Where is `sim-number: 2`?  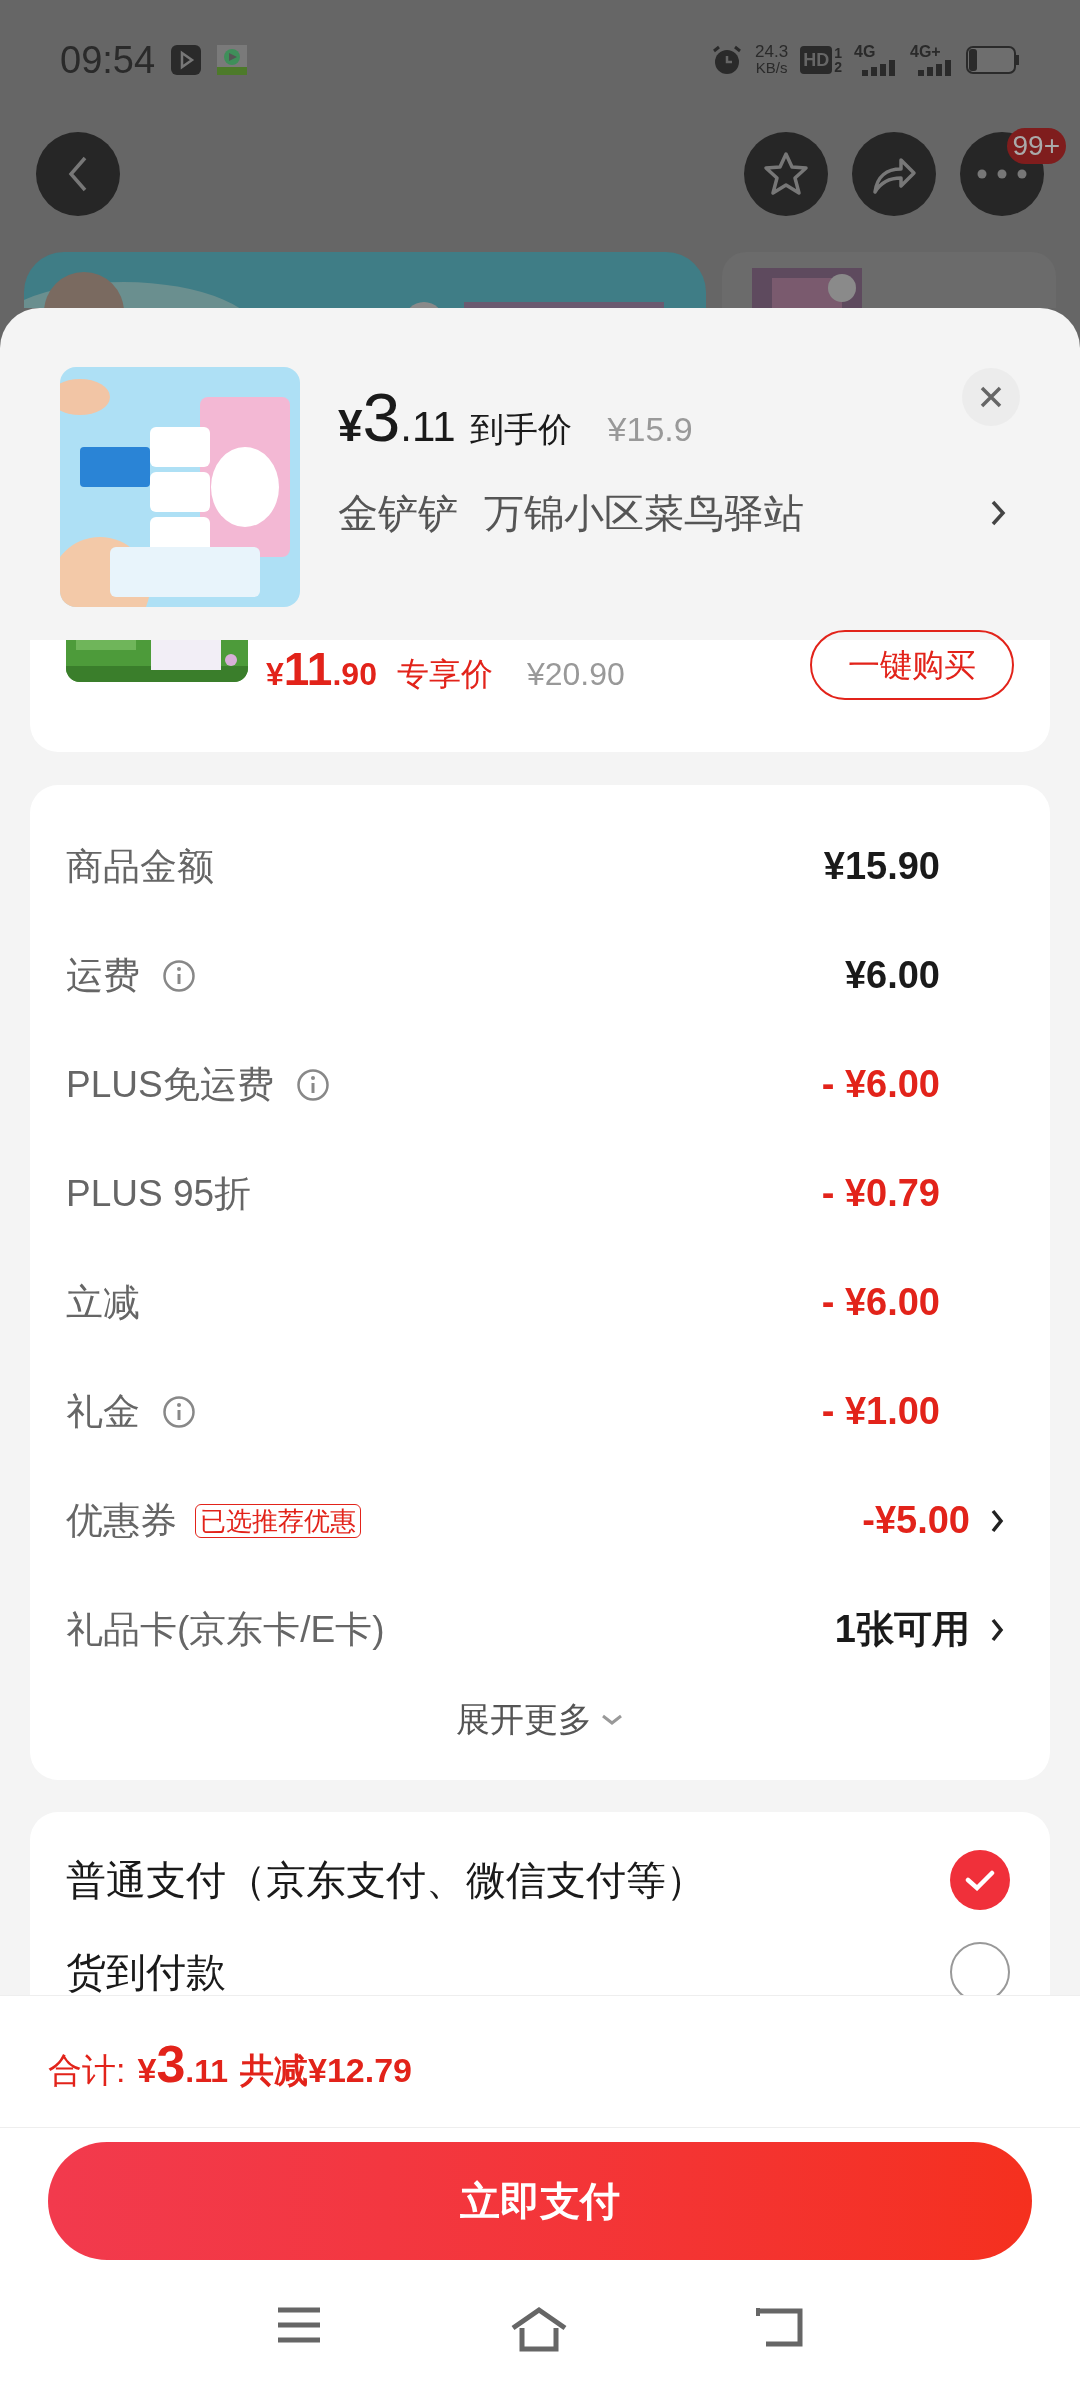
sim-number: 2 is located at coordinates (838, 67).